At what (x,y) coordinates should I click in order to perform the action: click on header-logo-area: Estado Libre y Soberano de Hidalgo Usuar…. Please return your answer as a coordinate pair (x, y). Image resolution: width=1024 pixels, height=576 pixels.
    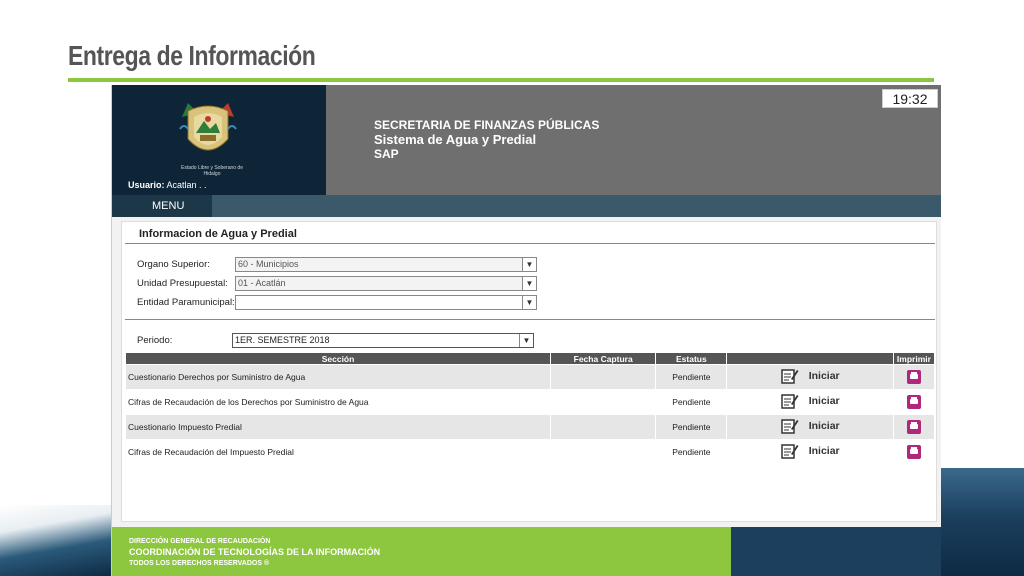
    Looking at the image, I should click on (219, 140).